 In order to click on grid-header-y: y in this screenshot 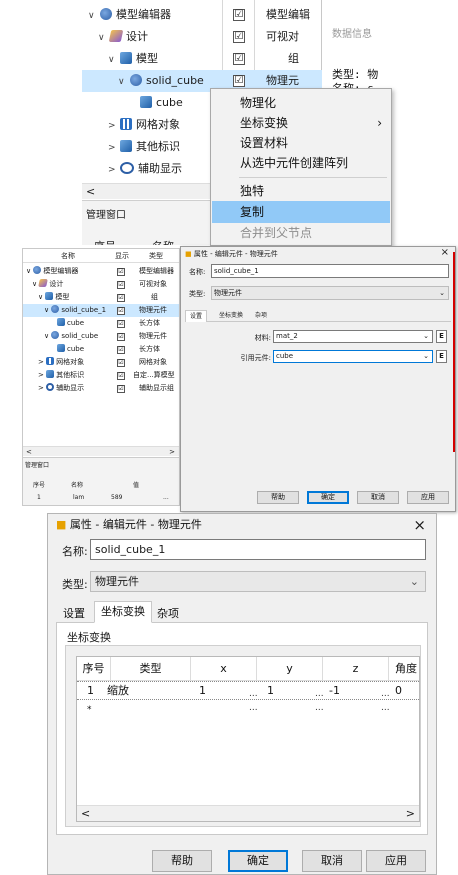, I will do `click(290, 669)`.